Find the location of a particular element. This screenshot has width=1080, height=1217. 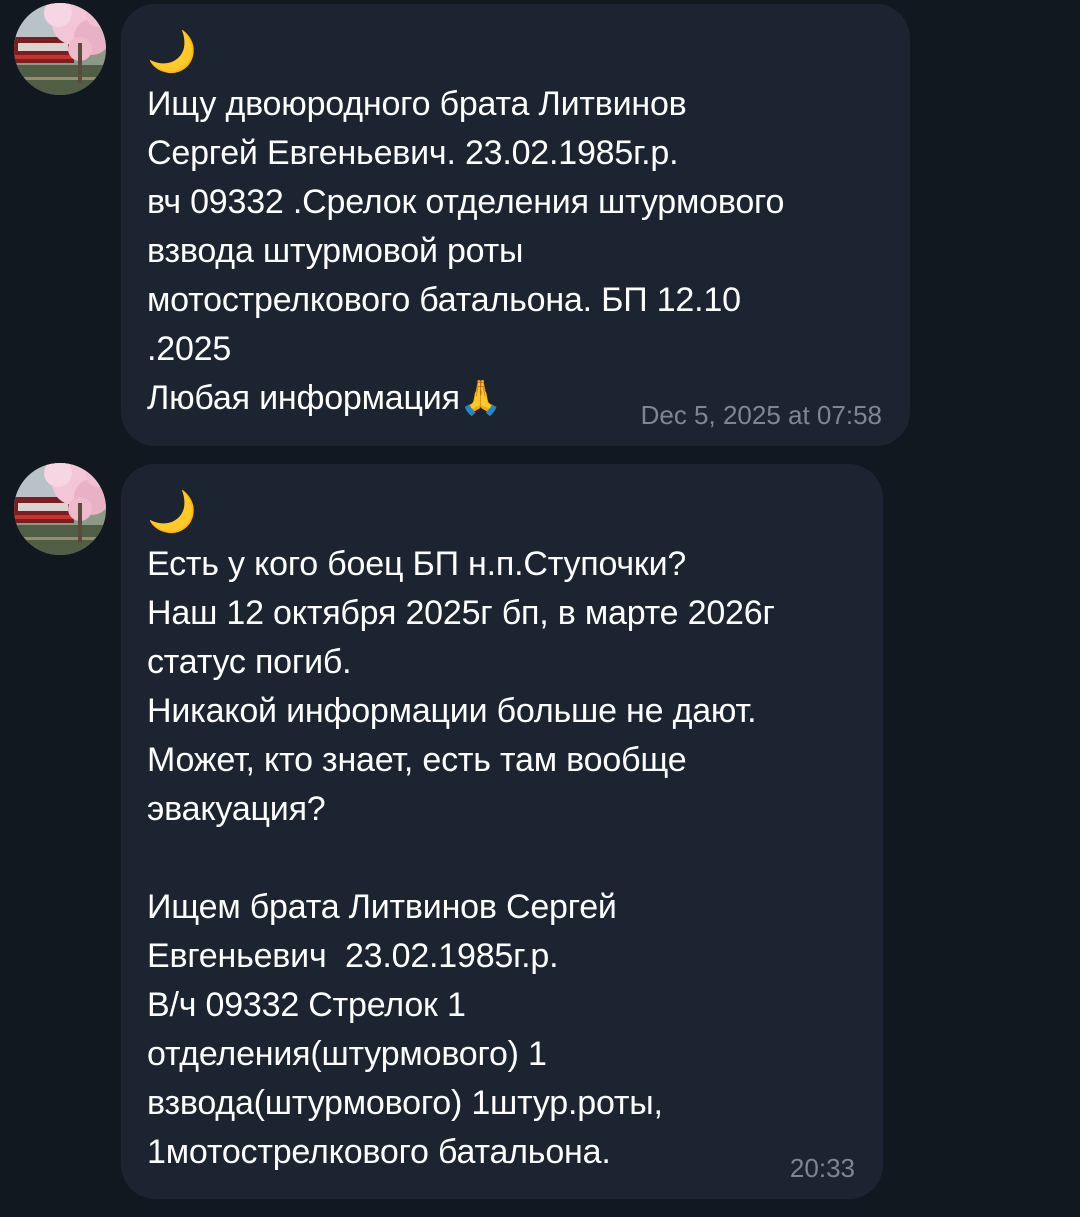

sender-avatar is located at coordinates (60, 509).